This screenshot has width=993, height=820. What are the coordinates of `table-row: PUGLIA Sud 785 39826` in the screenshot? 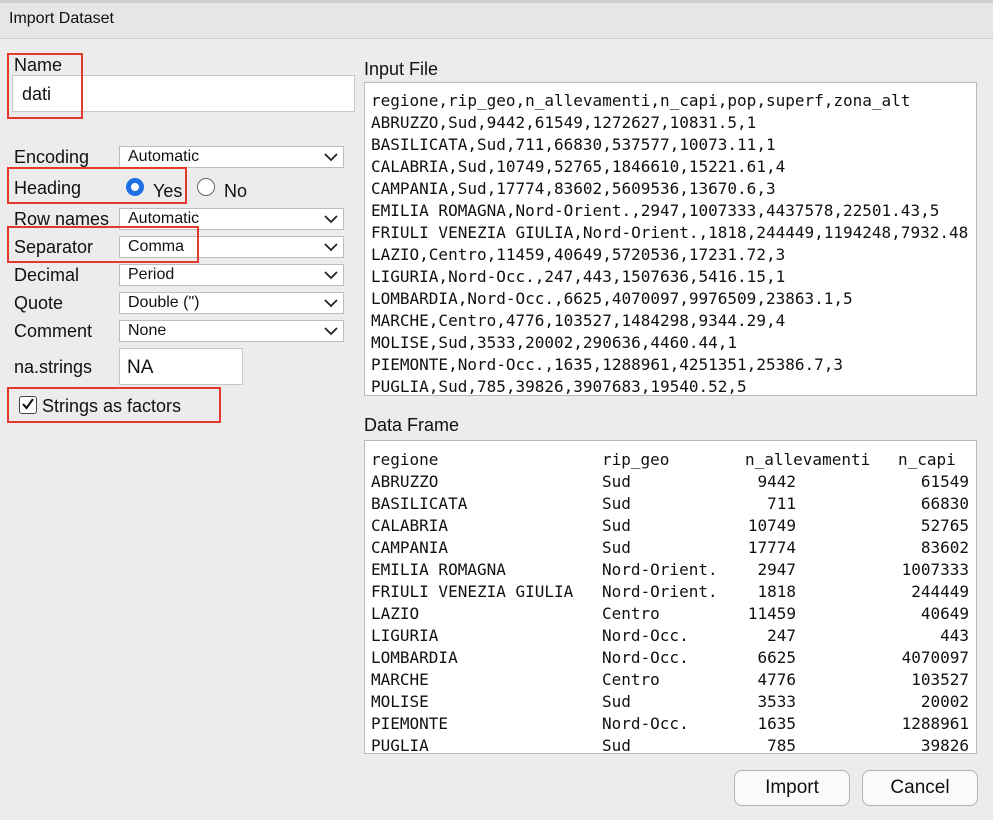 It's located at (670, 744).